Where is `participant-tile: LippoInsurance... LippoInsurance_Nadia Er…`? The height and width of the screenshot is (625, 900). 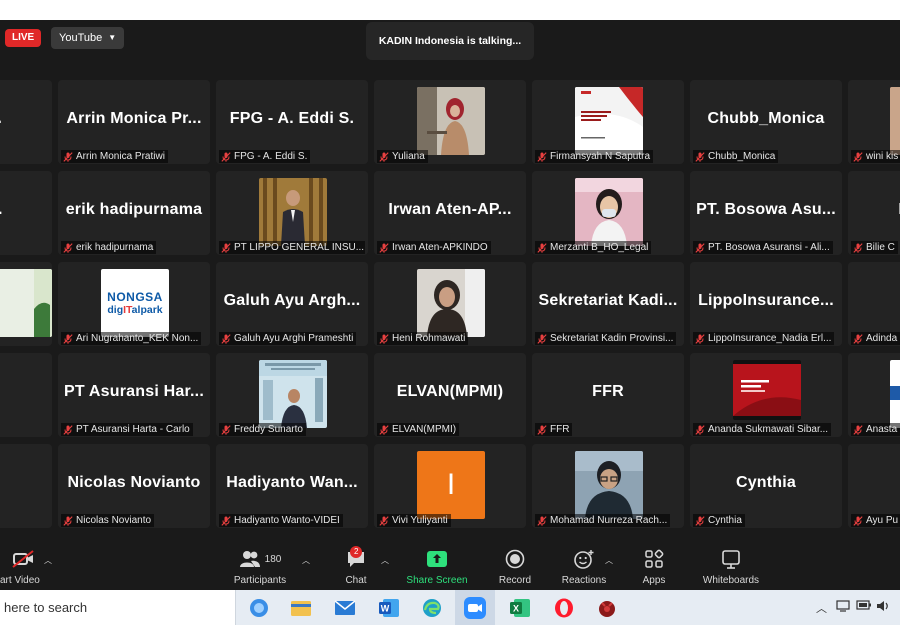 participant-tile: LippoInsurance... LippoInsurance_Nadia Er… is located at coordinates (766, 304).